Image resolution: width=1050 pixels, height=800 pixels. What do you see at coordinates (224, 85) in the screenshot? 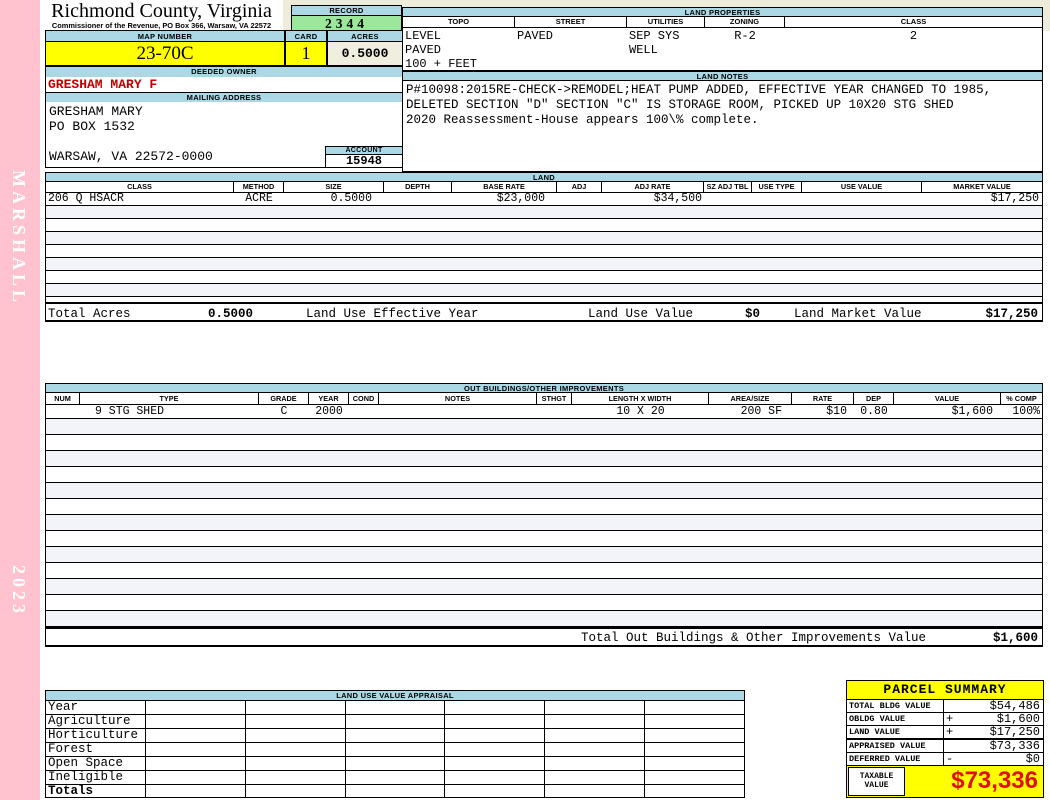
I see `deeded-owner-value: GRESHAM MARY F` at bounding box center [224, 85].